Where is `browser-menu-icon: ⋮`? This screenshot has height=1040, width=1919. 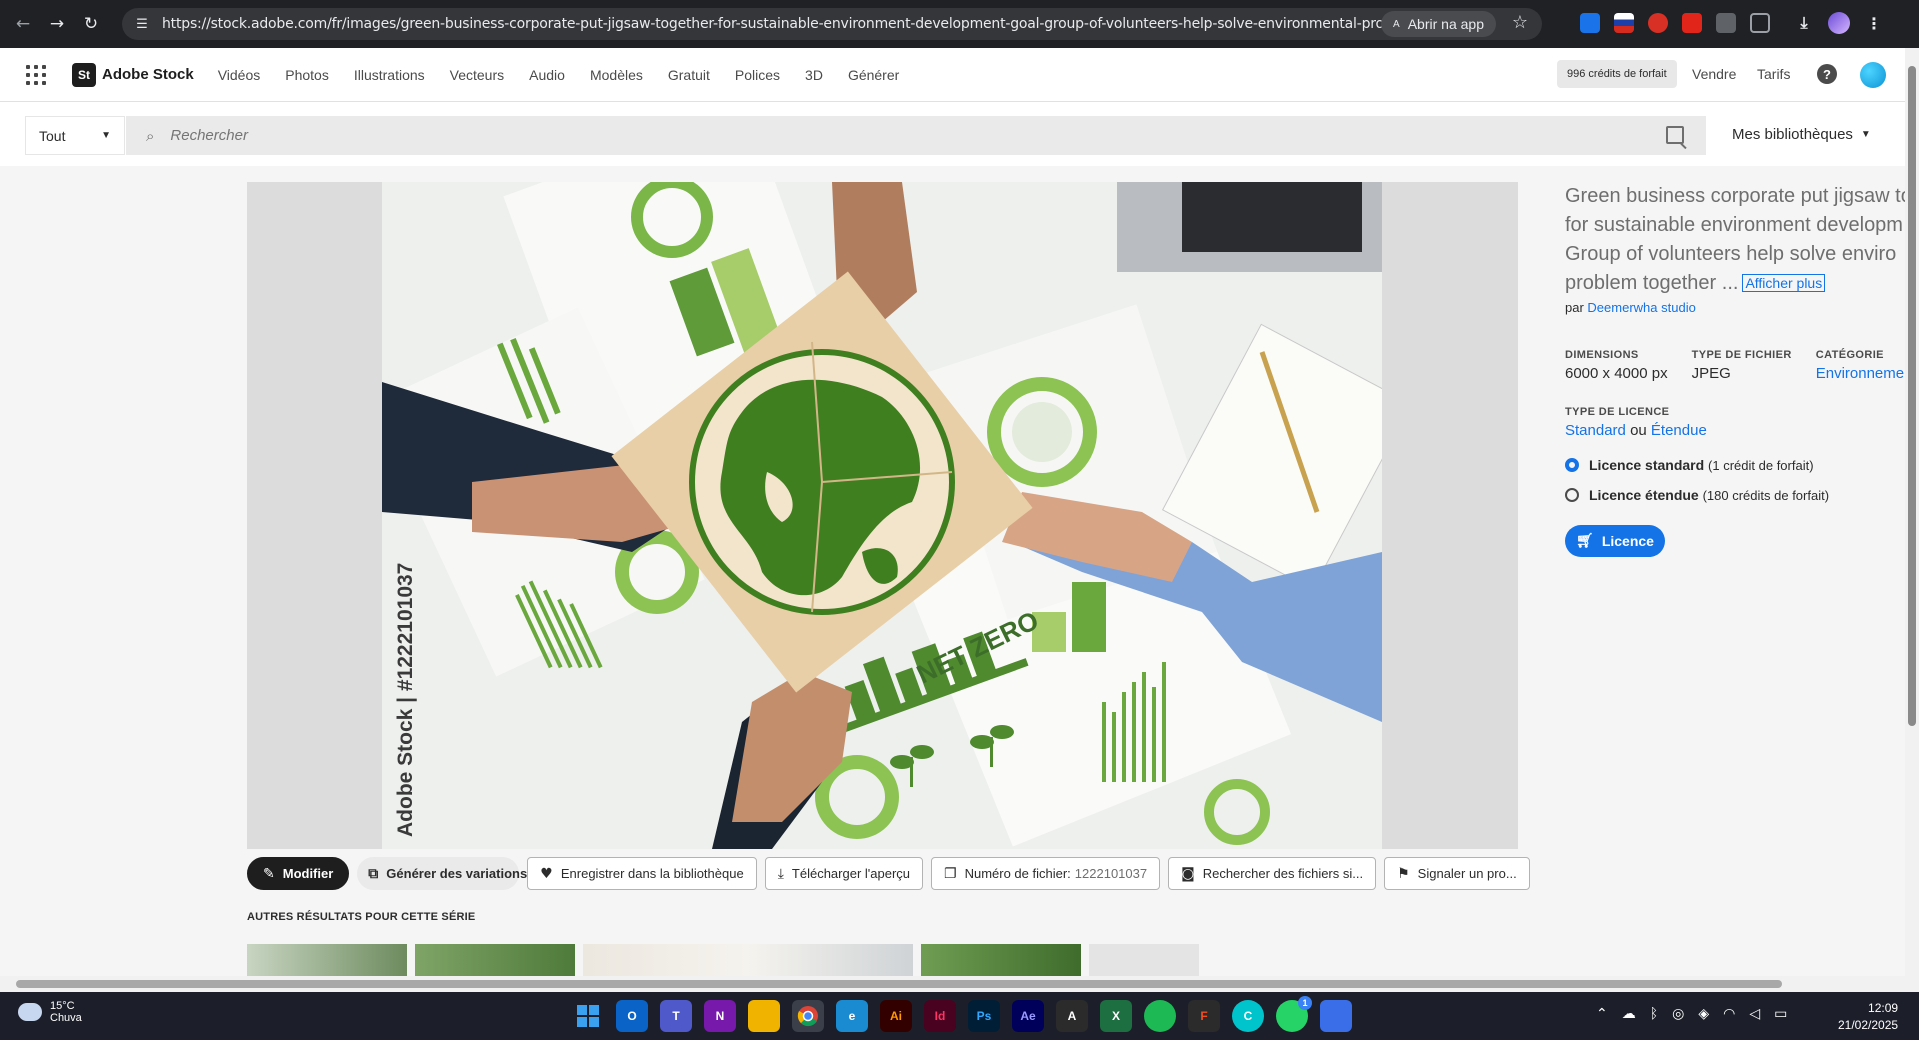
browser-menu-icon: ⋮ is located at coordinates (1874, 23).